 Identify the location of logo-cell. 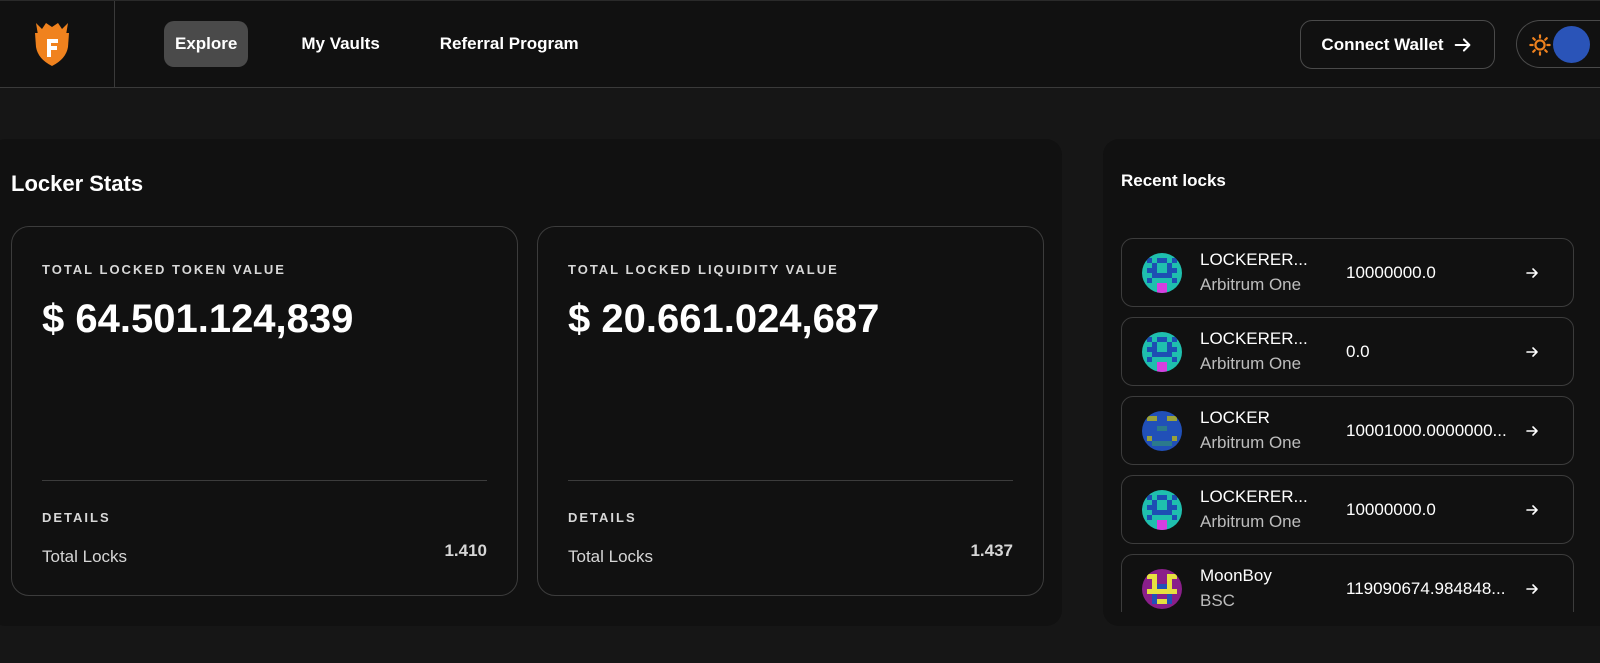
(57, 44).